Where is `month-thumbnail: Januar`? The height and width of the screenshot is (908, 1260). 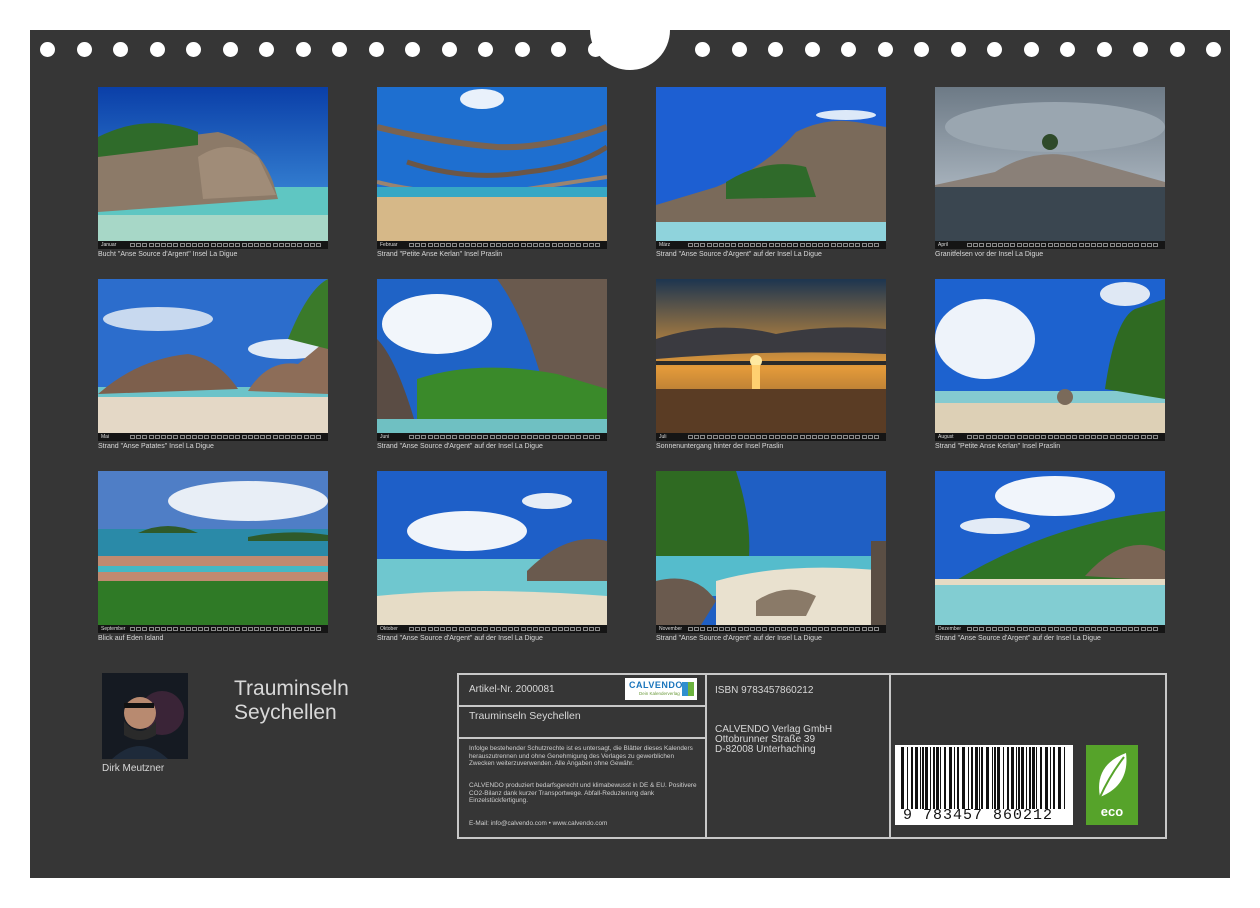
month-thumbnail: Januar is located at coordinates (213, 168).